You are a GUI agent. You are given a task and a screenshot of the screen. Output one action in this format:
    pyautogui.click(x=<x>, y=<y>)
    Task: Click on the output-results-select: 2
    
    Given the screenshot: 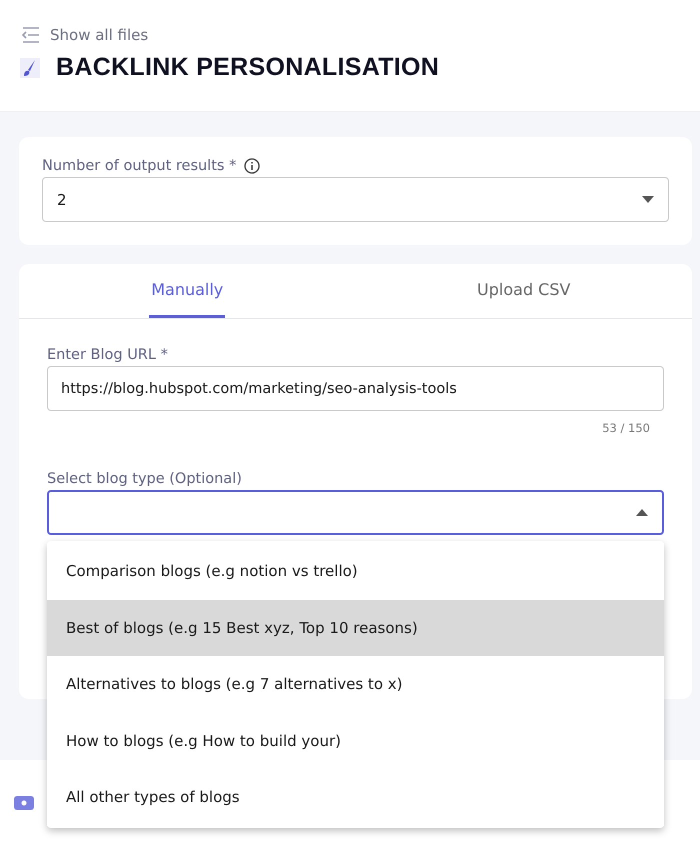 What is the action you would take?
    pyautogui.click(x=355, y=199)
    